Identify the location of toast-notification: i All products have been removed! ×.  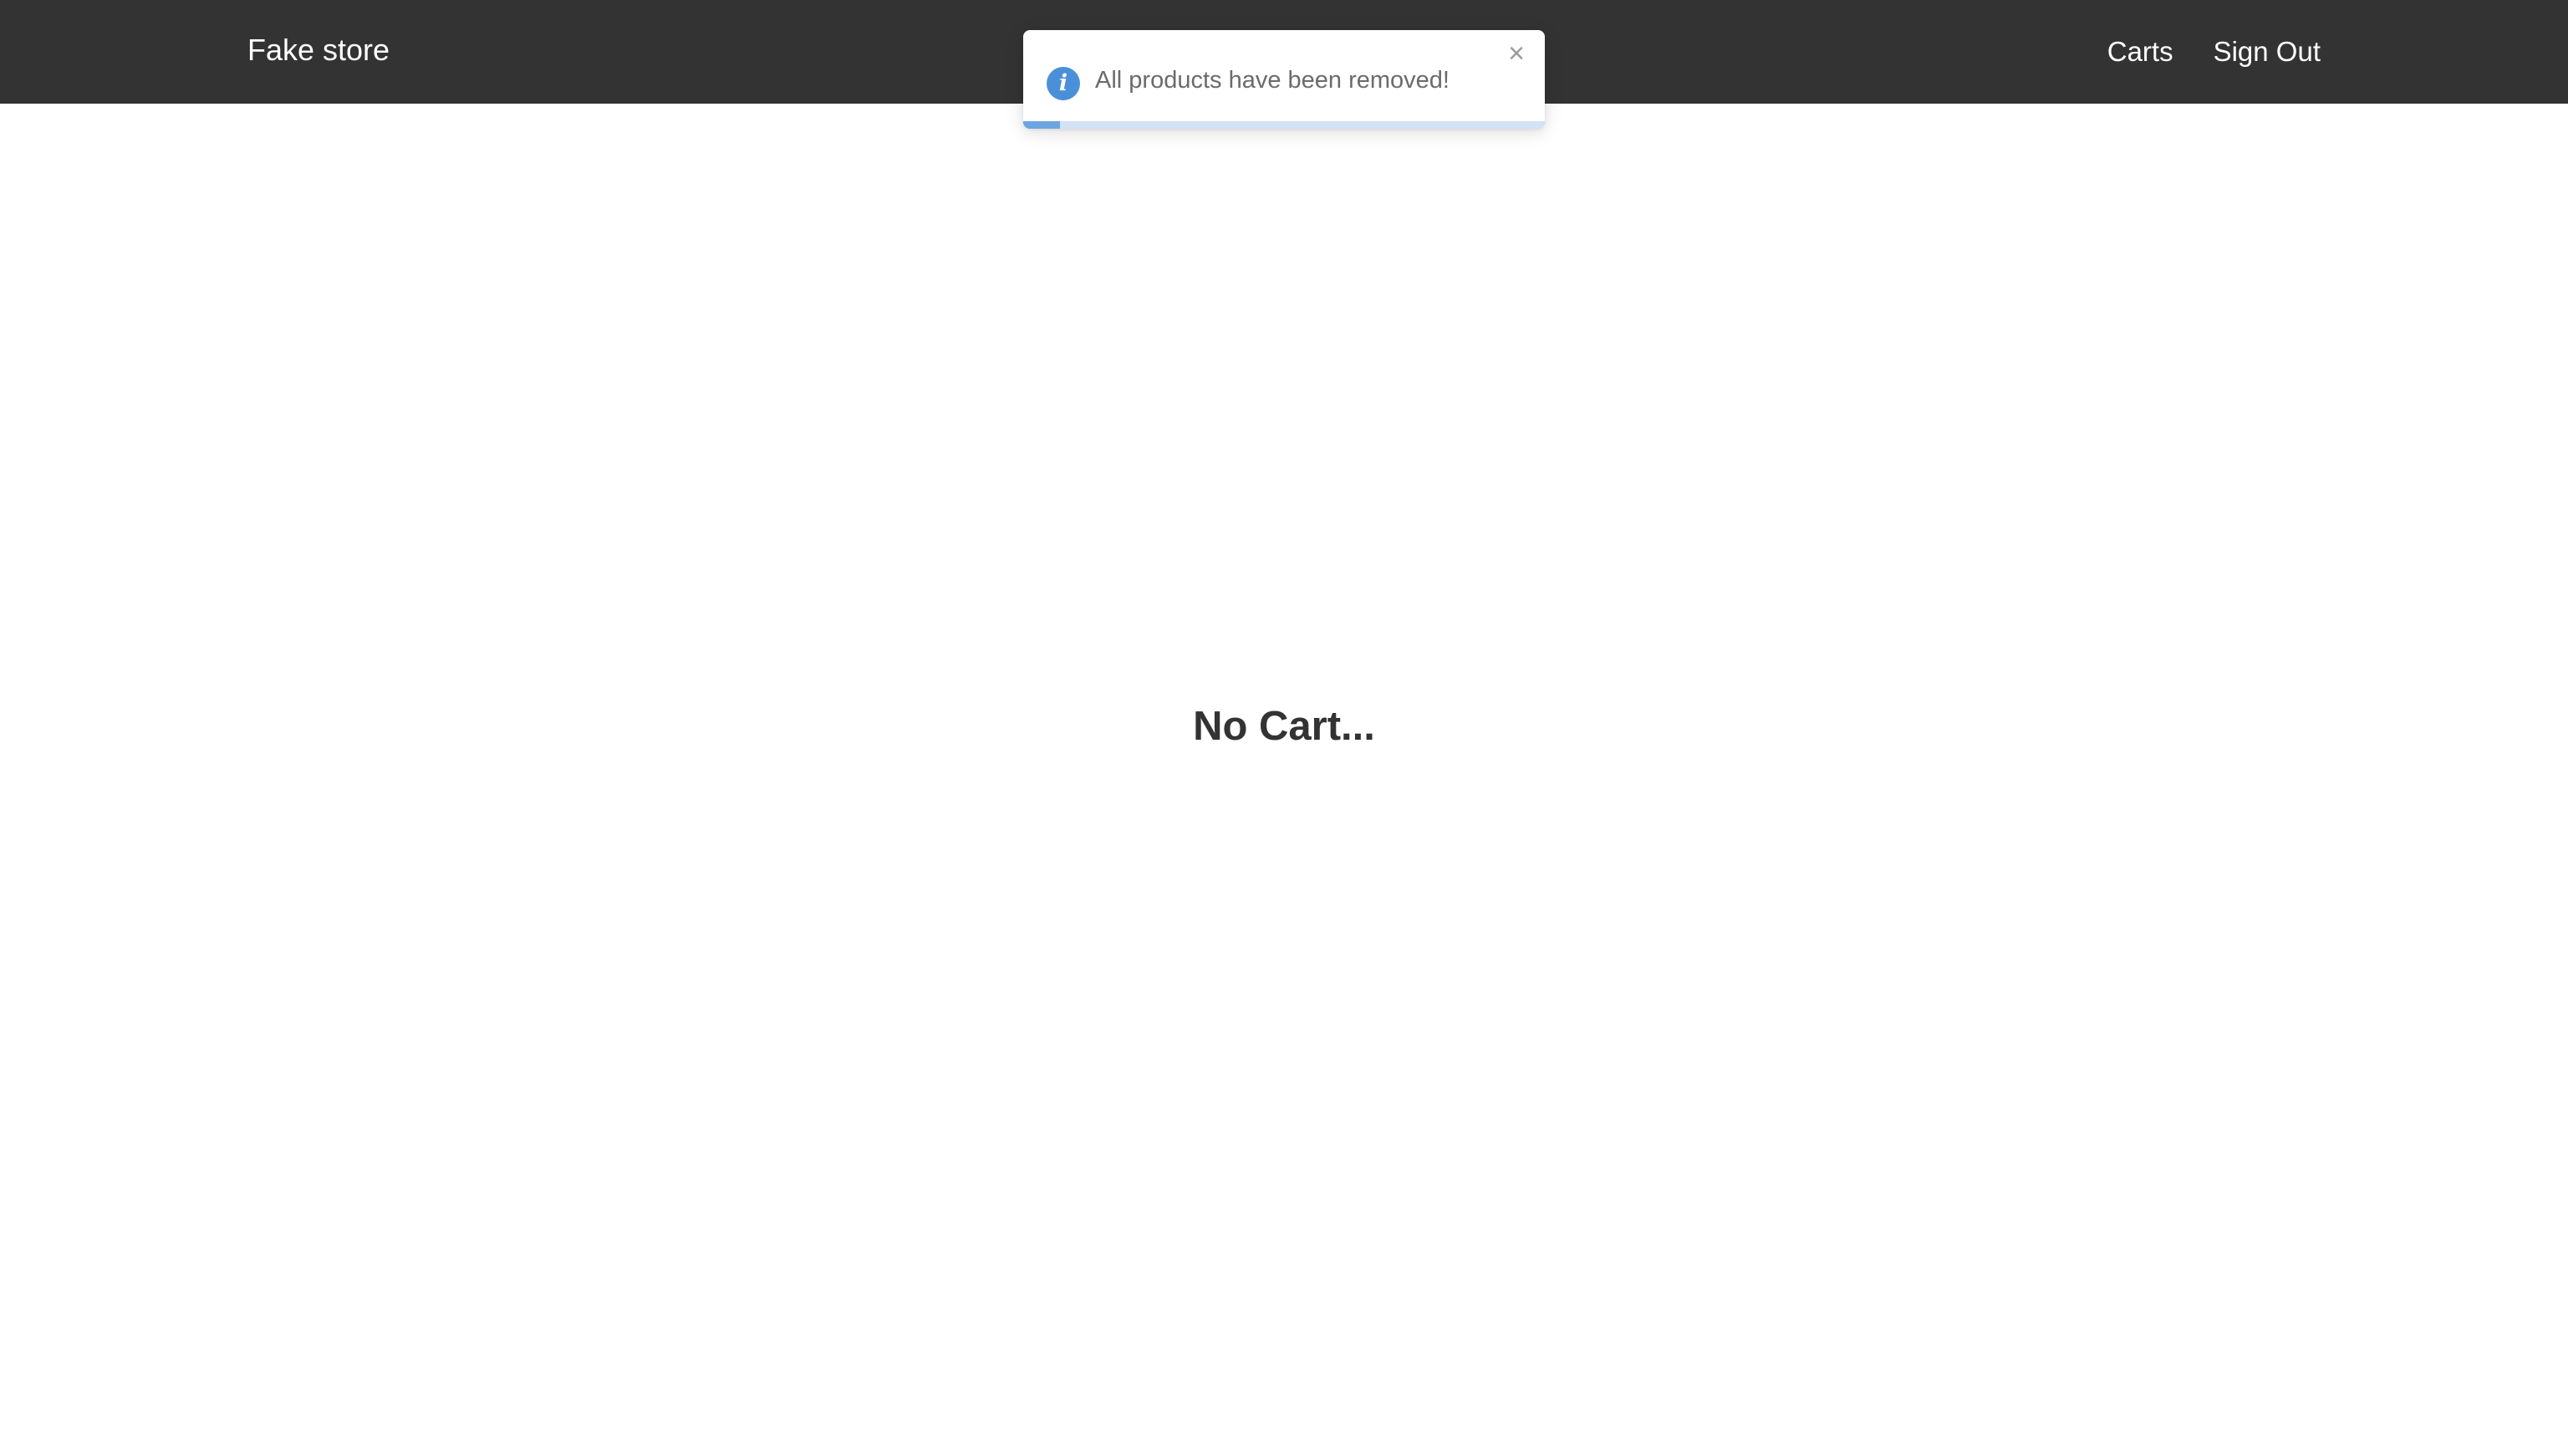
(1284, 79).